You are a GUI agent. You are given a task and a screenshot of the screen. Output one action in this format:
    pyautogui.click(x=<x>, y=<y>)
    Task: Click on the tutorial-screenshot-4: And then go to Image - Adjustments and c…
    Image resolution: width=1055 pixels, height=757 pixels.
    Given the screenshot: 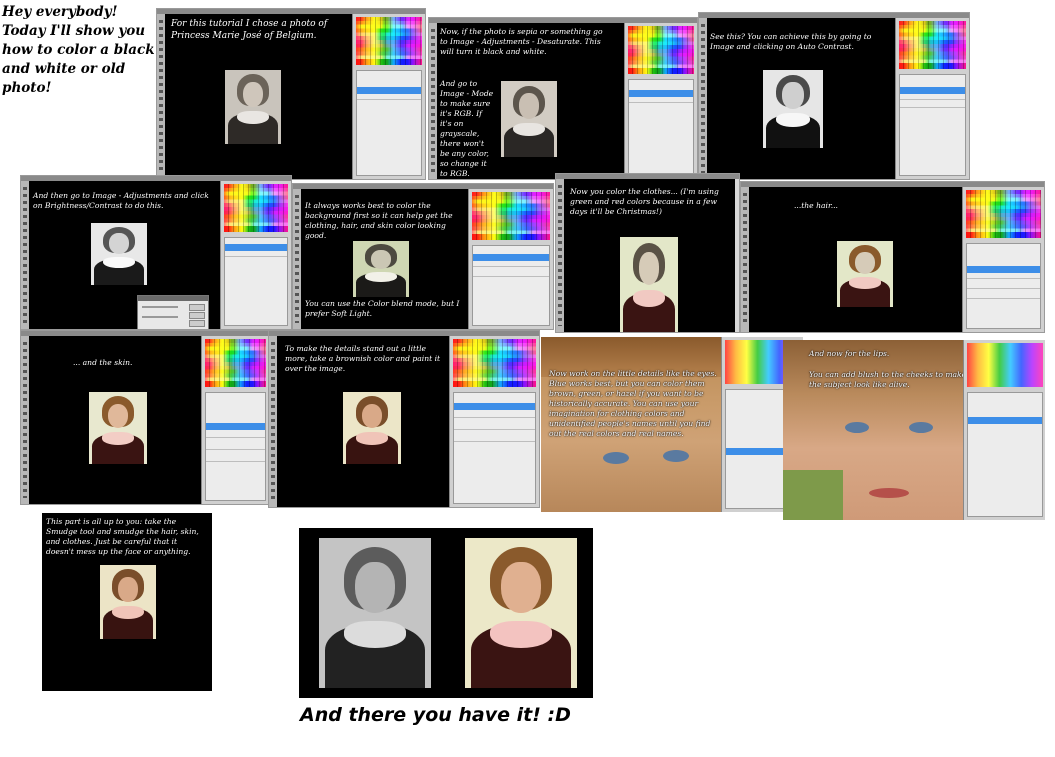 What is the action you would take?
    pyautogui.click(x=156, y=252)
    